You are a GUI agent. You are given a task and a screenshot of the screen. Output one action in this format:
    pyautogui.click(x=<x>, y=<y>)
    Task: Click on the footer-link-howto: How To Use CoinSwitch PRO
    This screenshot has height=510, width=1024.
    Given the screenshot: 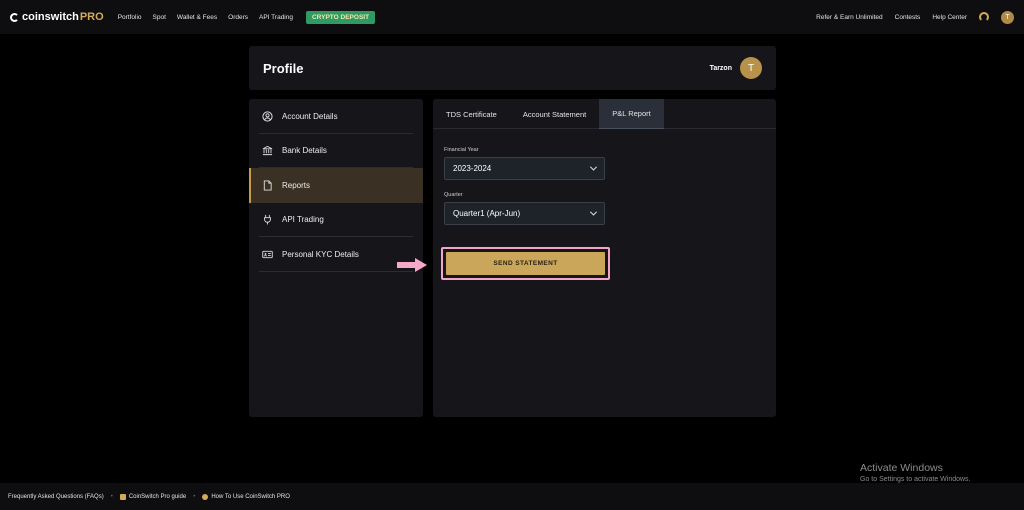 What is the action you would take?
    pyautogui.click(x=246, y=496)
    